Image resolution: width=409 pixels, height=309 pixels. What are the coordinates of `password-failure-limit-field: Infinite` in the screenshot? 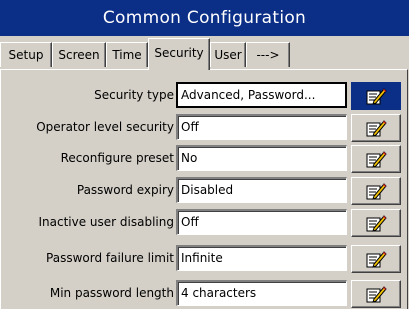 It's located at (261, 258).